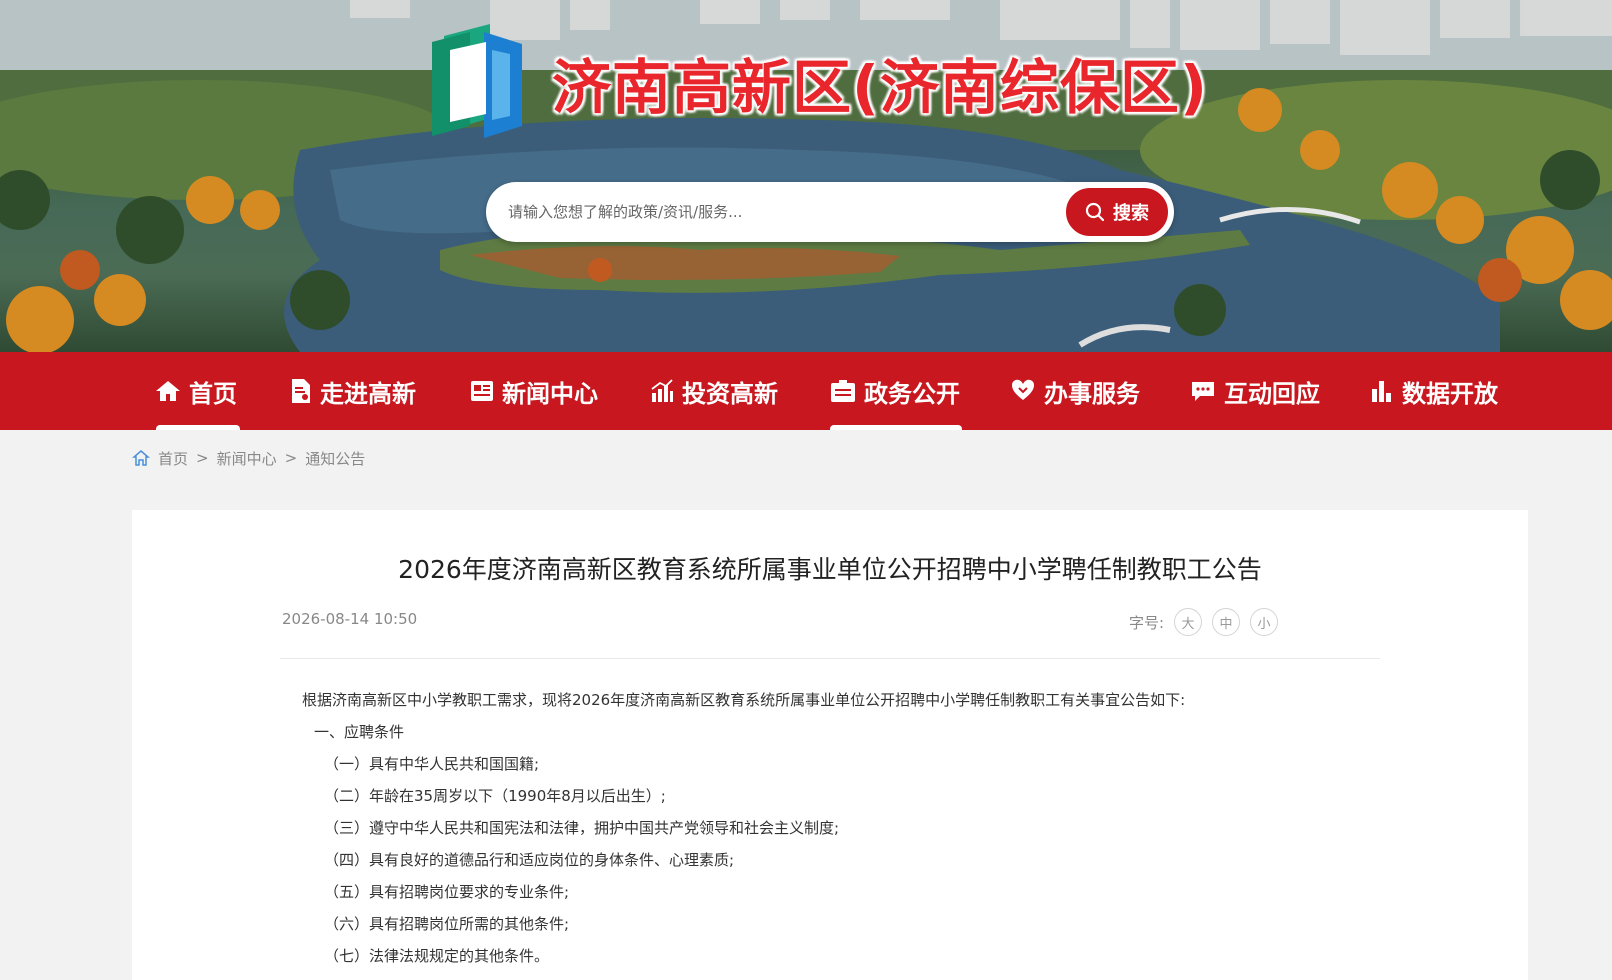 The width and height of the screenshot is (1612, 980). I want to click on article-title: 2026年度济南高新区教育系统所属事业单位公开招聘中小学聘任制教职工公告, so click(830, 569).